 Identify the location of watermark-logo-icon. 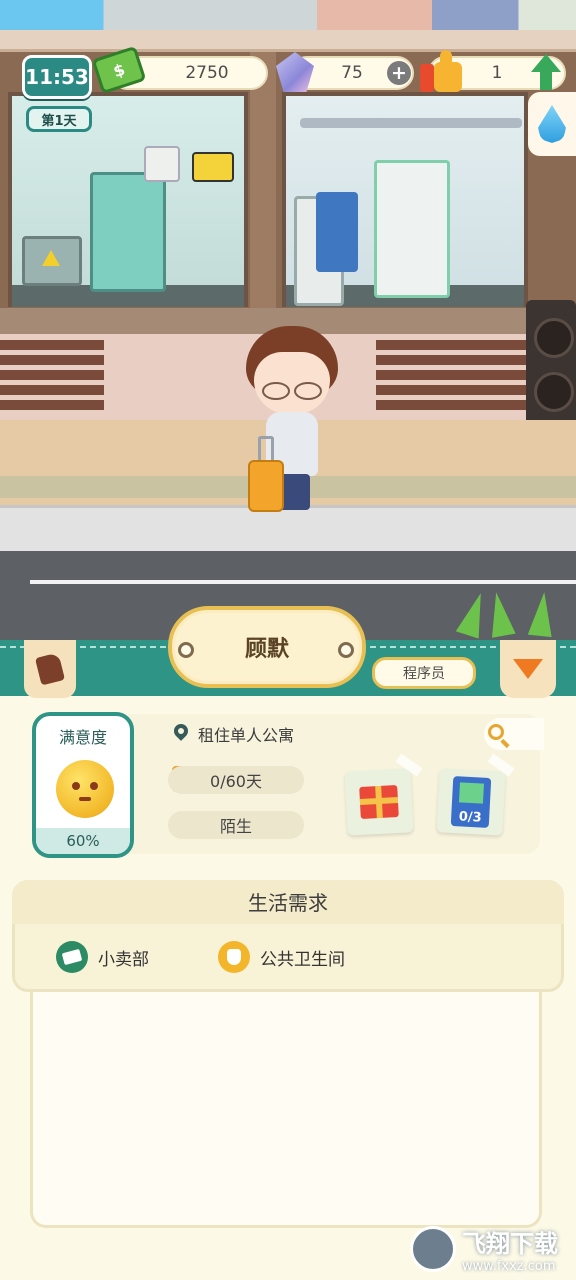
(433, 1249).